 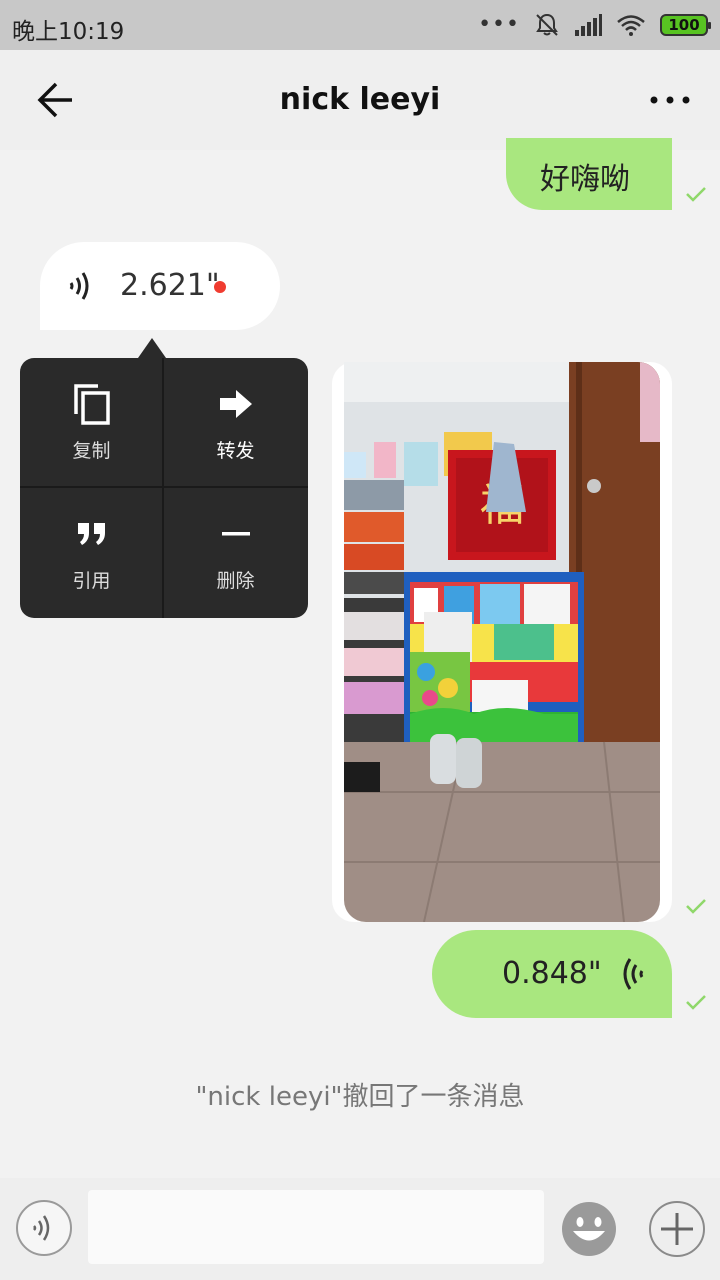 I want to click on plus-icon, so click(x=677, y=1229).